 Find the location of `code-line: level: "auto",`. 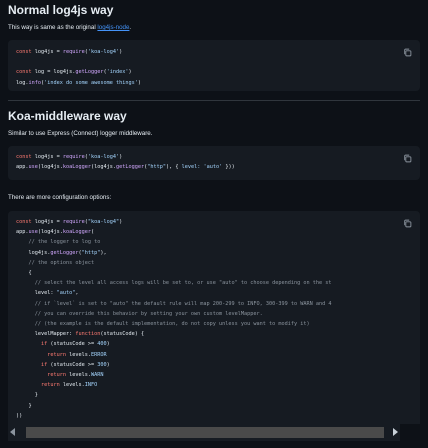

code-line: level: "auto", is located at coordinates (47, 293).